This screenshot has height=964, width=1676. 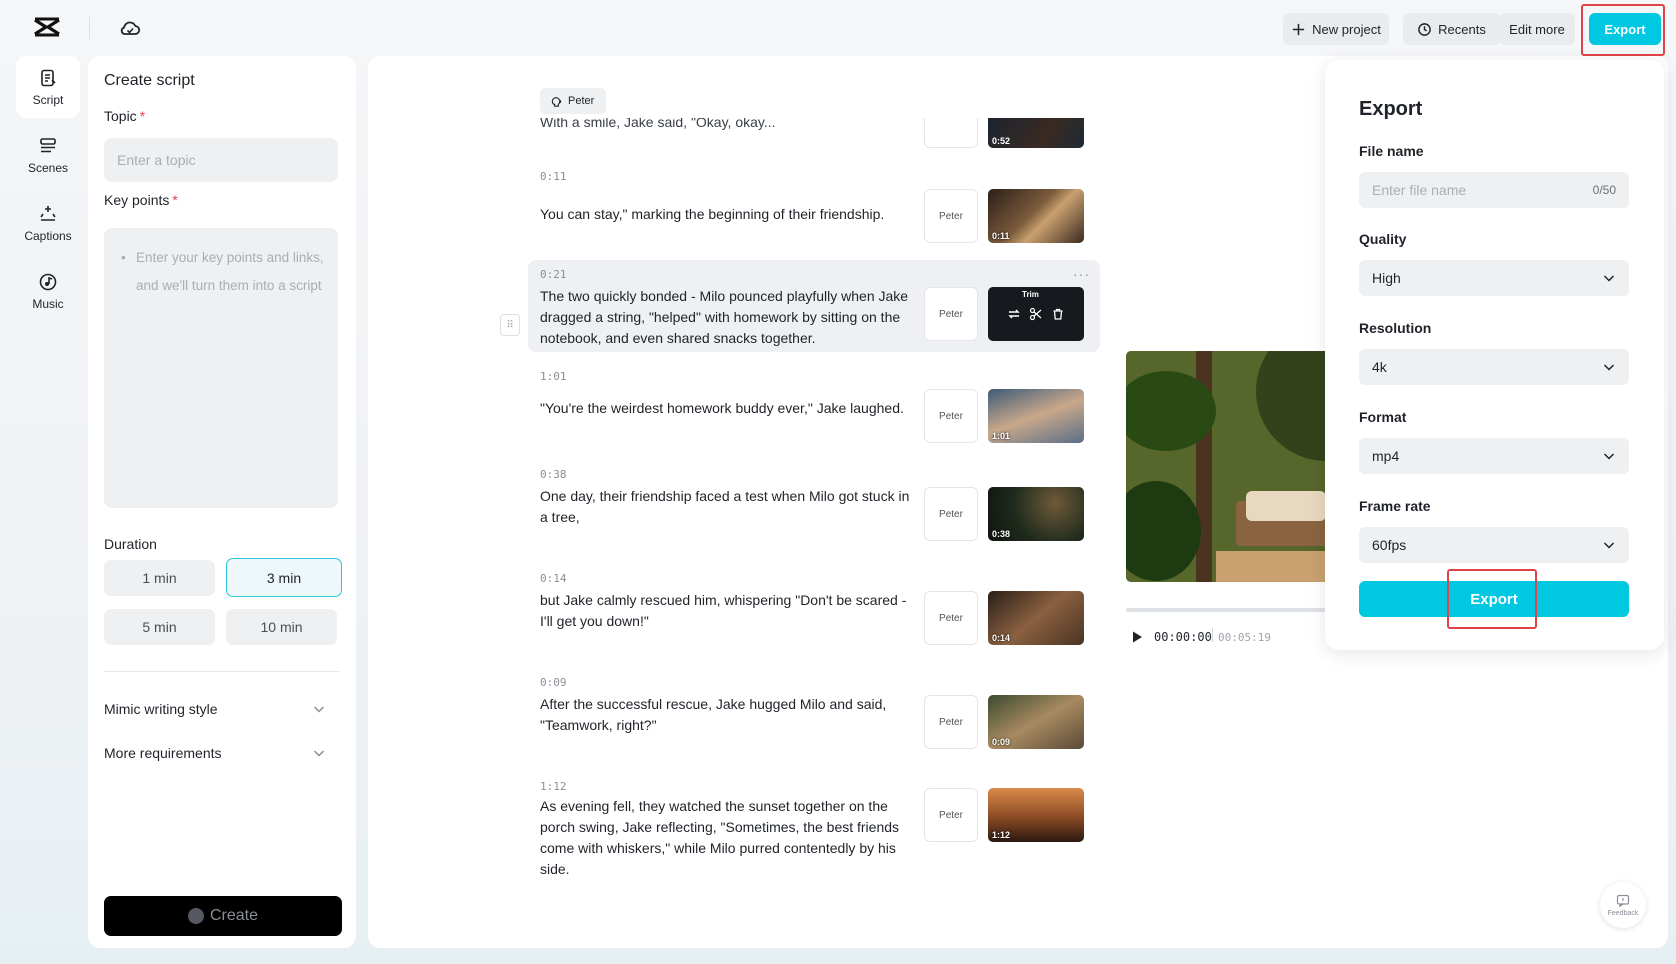 What do you see at coordinates (1081, 274) in the screenshot?
I see `more-options-icon: ···` at bounding box center [1081, 274].